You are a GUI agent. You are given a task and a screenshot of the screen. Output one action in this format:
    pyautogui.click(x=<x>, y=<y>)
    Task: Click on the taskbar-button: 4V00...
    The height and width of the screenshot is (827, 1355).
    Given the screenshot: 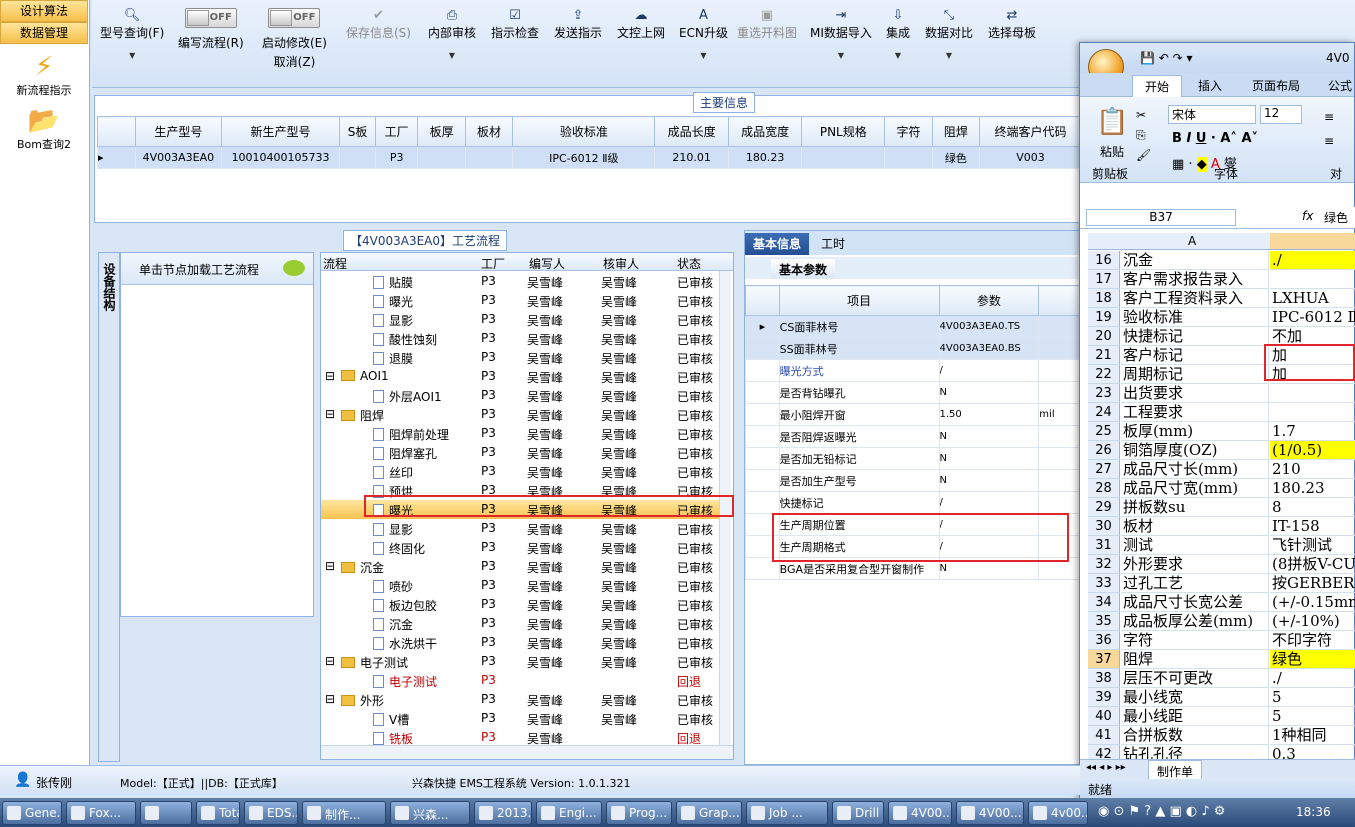 What is the action you would take?
    pyautogui.click(x=990, y=813)
    